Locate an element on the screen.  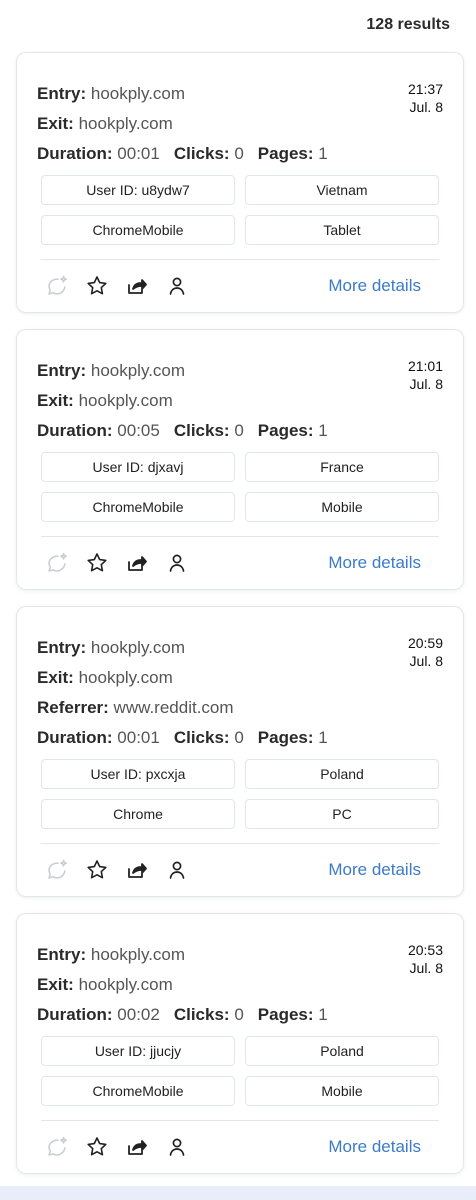
session-time: 21:01 is located at coordinates (425, 366).